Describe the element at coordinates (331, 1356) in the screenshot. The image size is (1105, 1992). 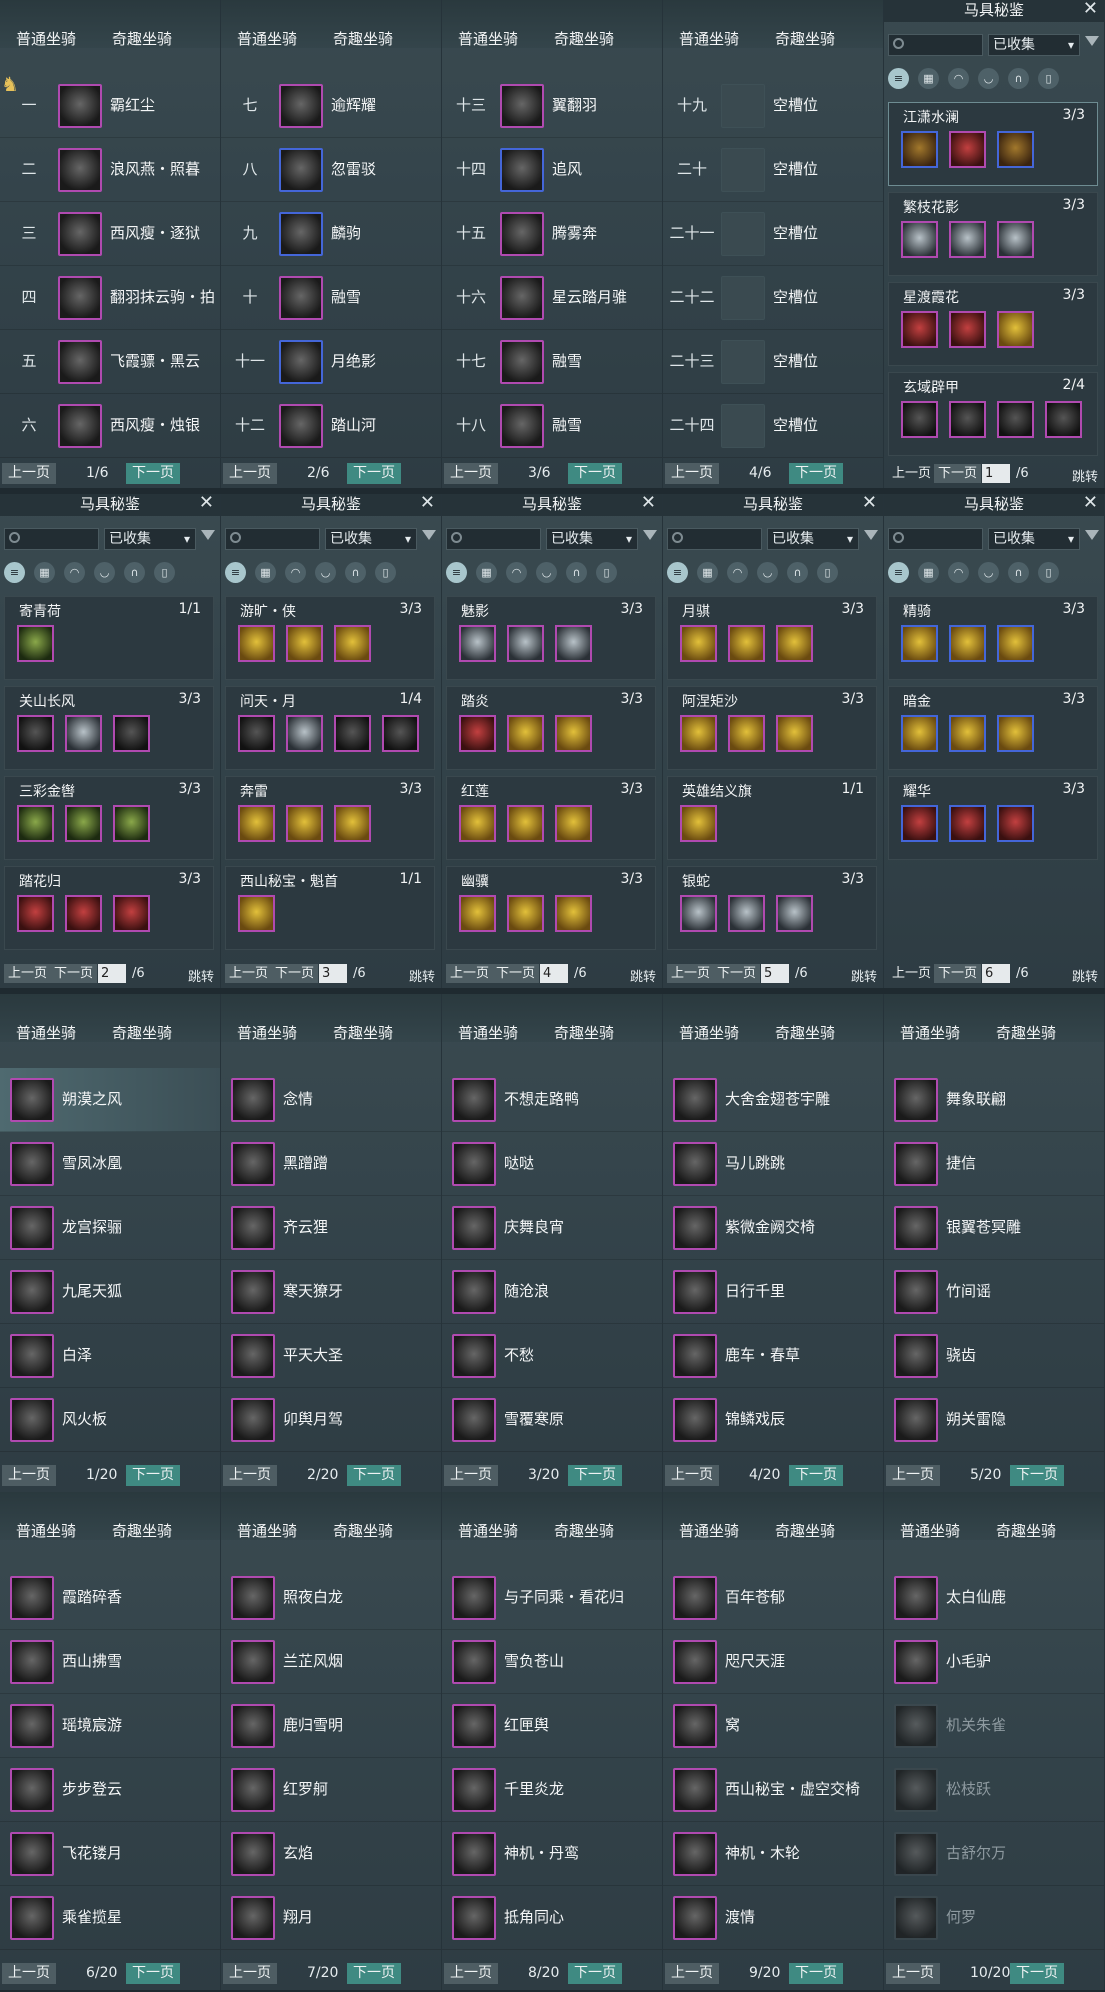
I see `mount-row: 平天大圣` at that location.